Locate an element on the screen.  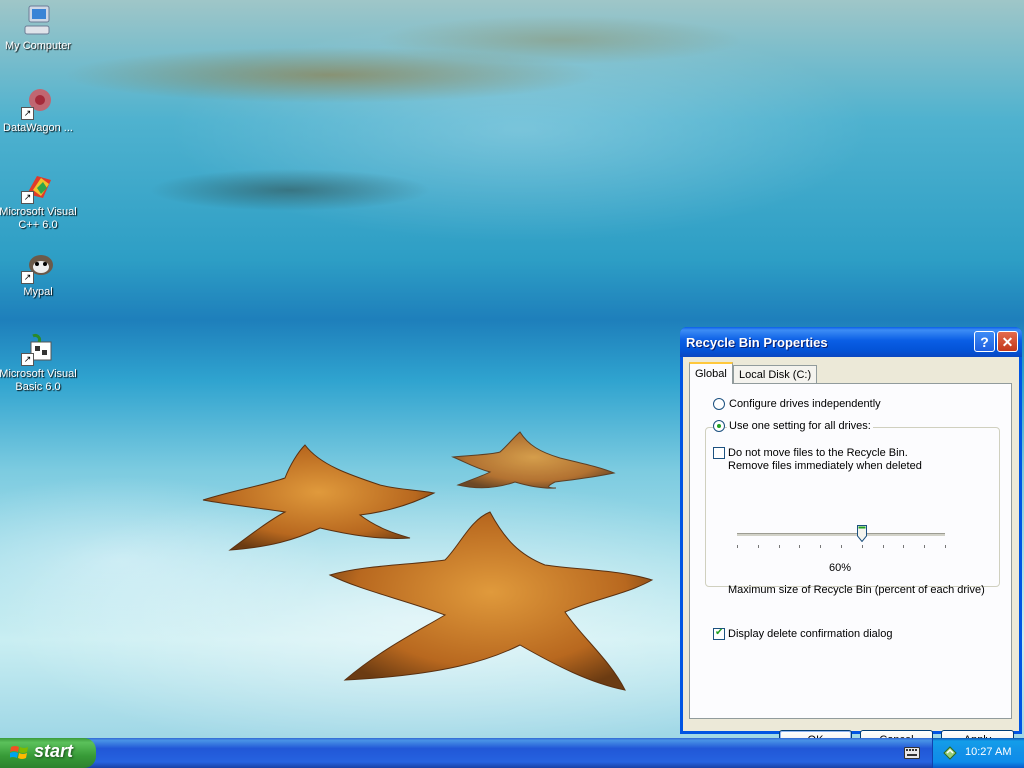
do-not-move-sublabel: Remove files immediately when deleted is located at coordinates (825, 466).